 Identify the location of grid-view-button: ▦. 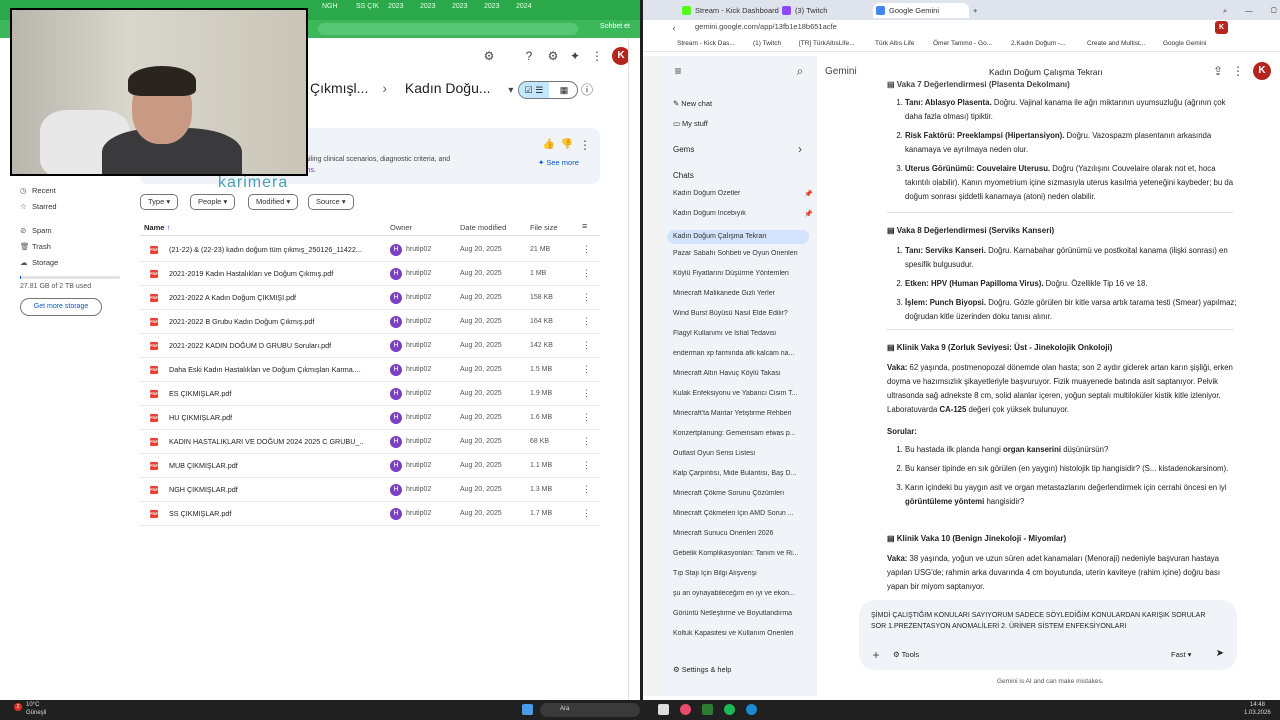
(564, 90).